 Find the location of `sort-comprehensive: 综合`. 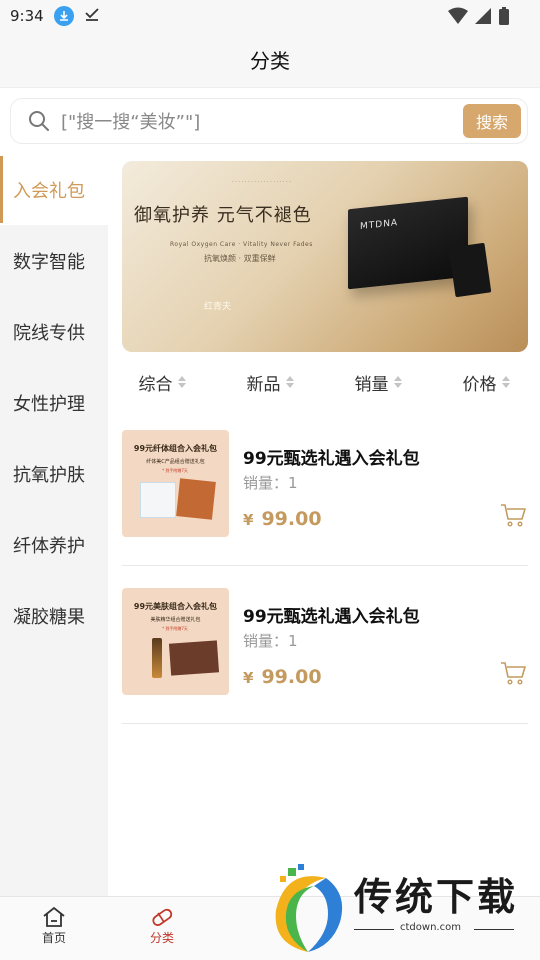

sort-comprehensive: 综合 is located at coordinates (162, 382).